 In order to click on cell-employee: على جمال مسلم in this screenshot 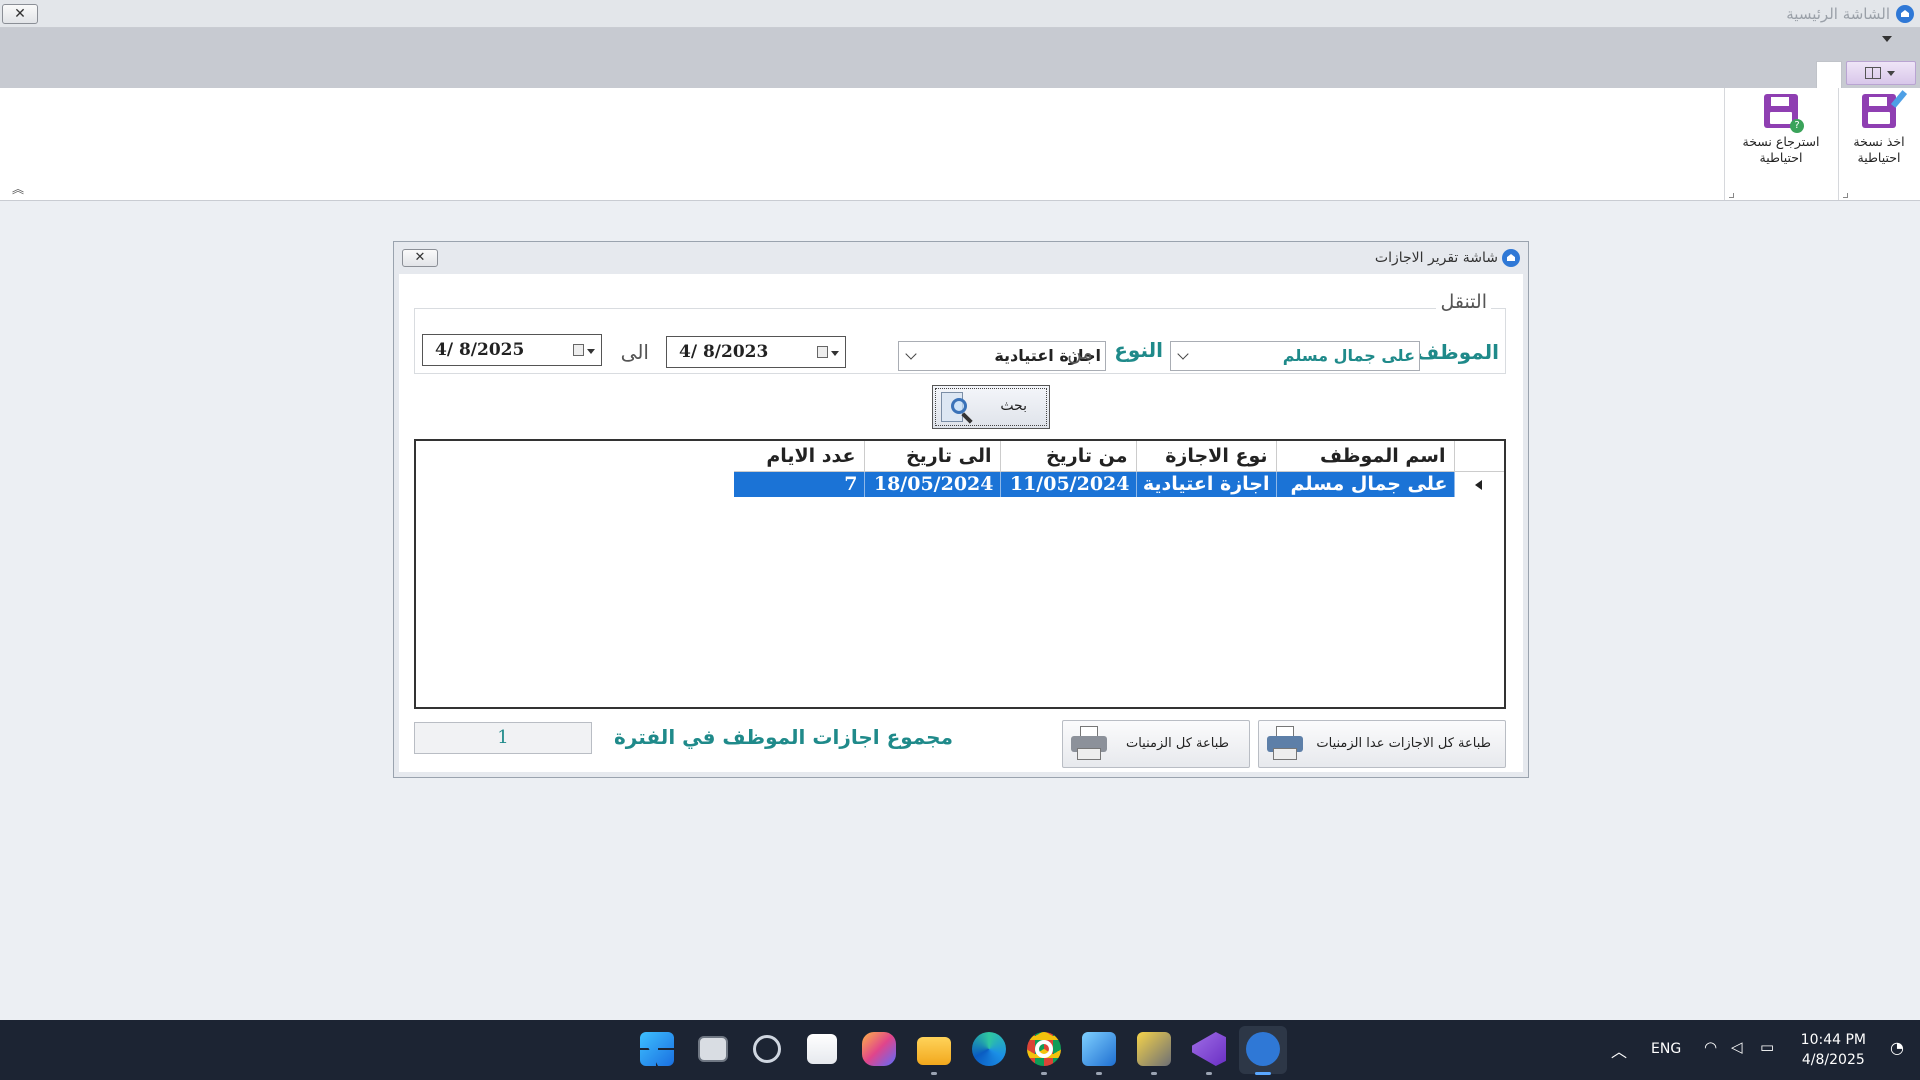, I will do `click(1365, 484)`.